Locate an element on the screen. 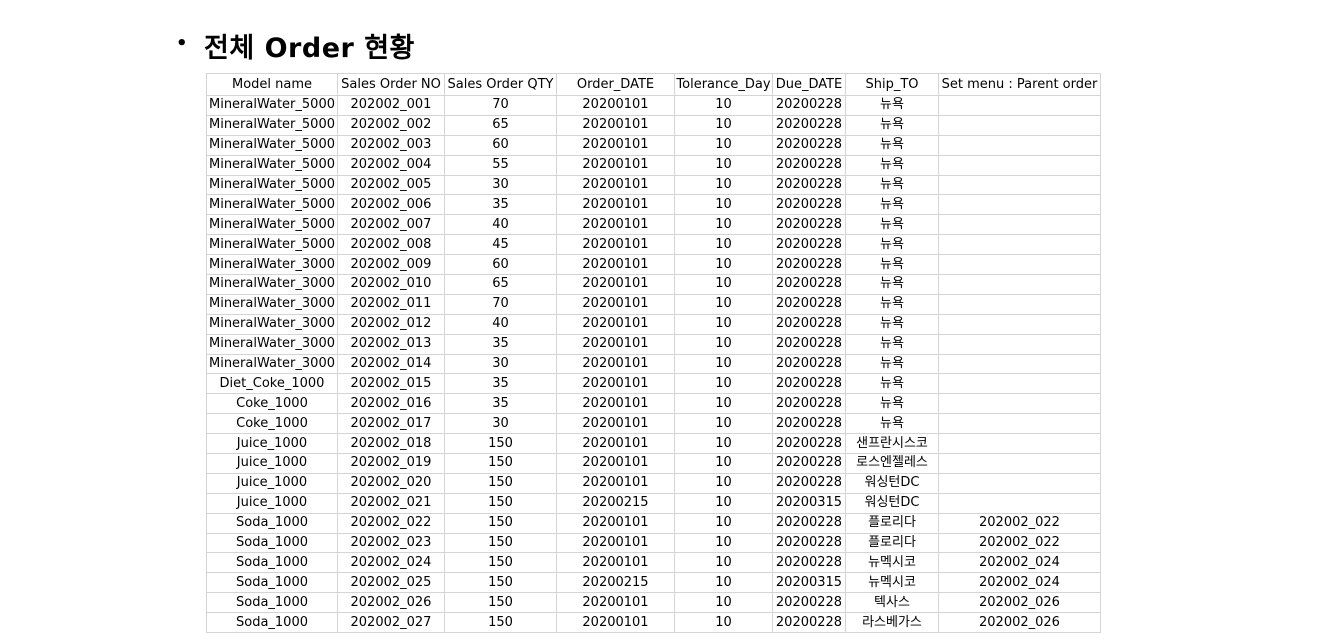  column-header: Order_DATE is located at coordinates (615, 84).